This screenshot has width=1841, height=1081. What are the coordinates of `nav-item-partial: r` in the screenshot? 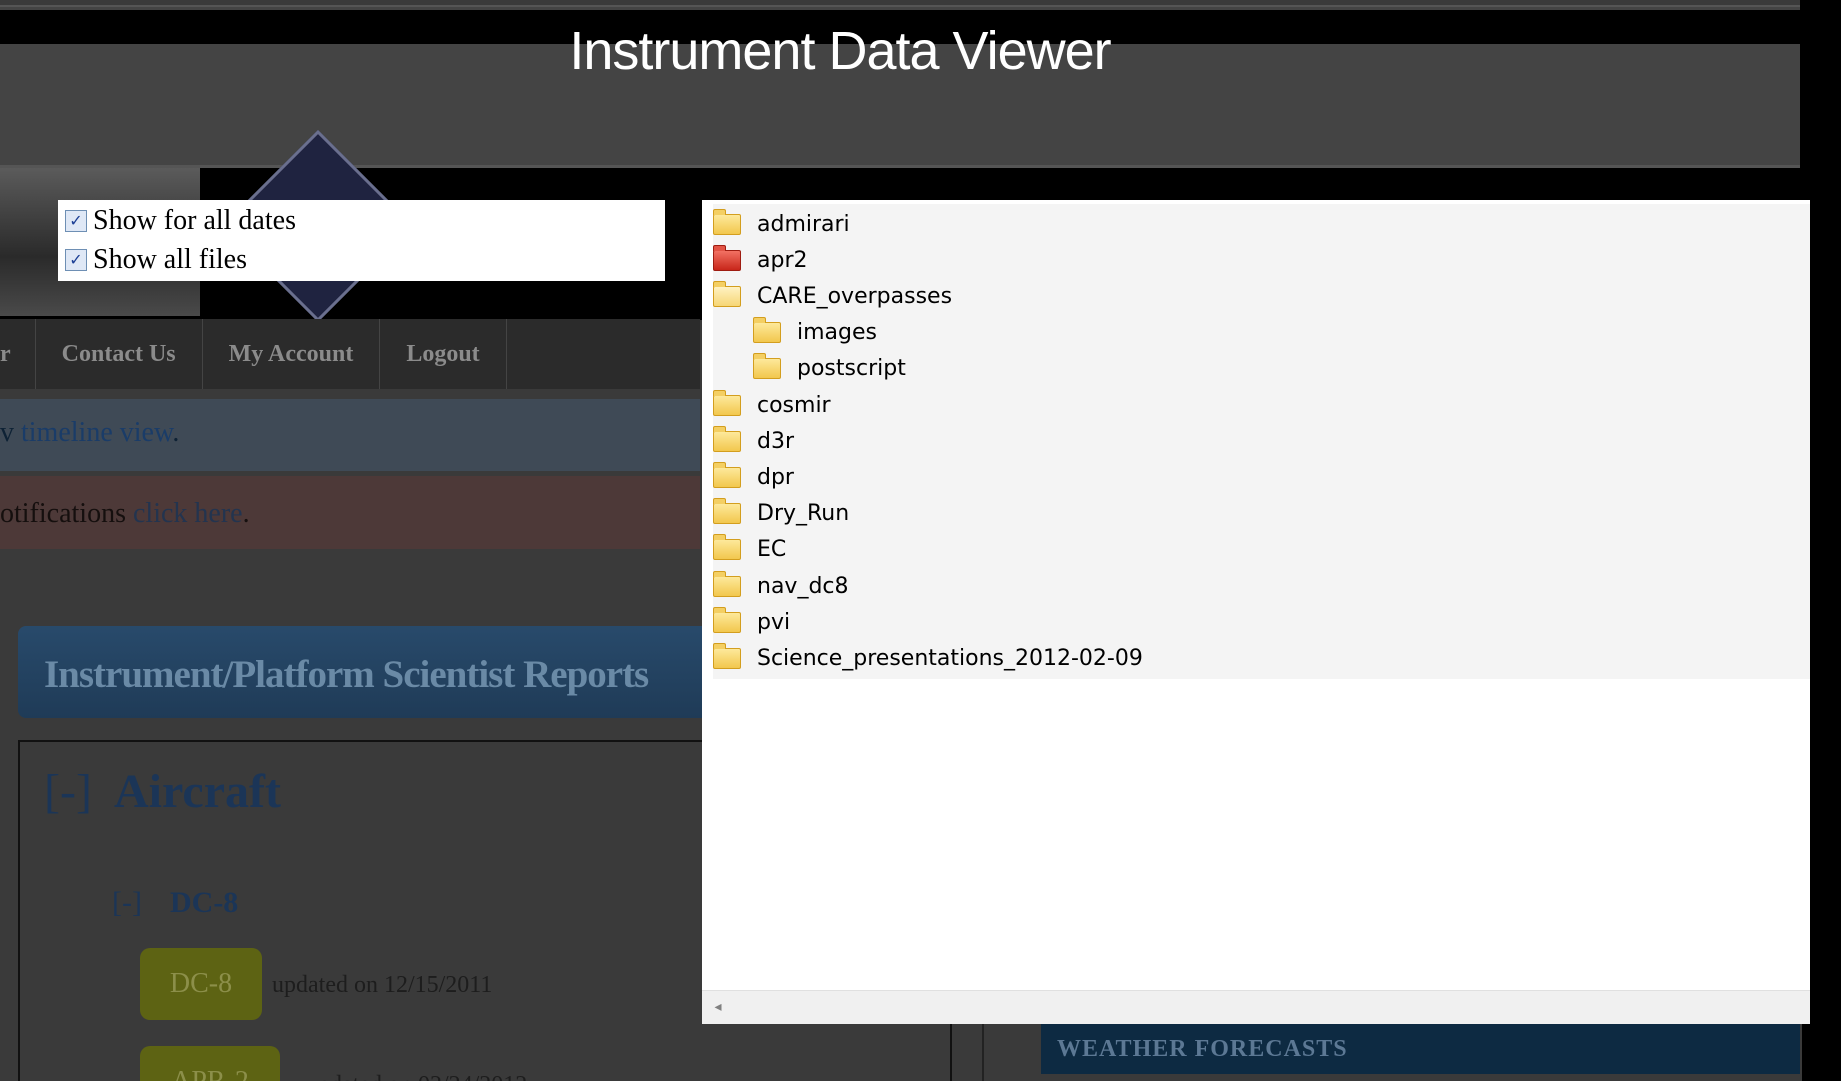 It's located at (18, 354).